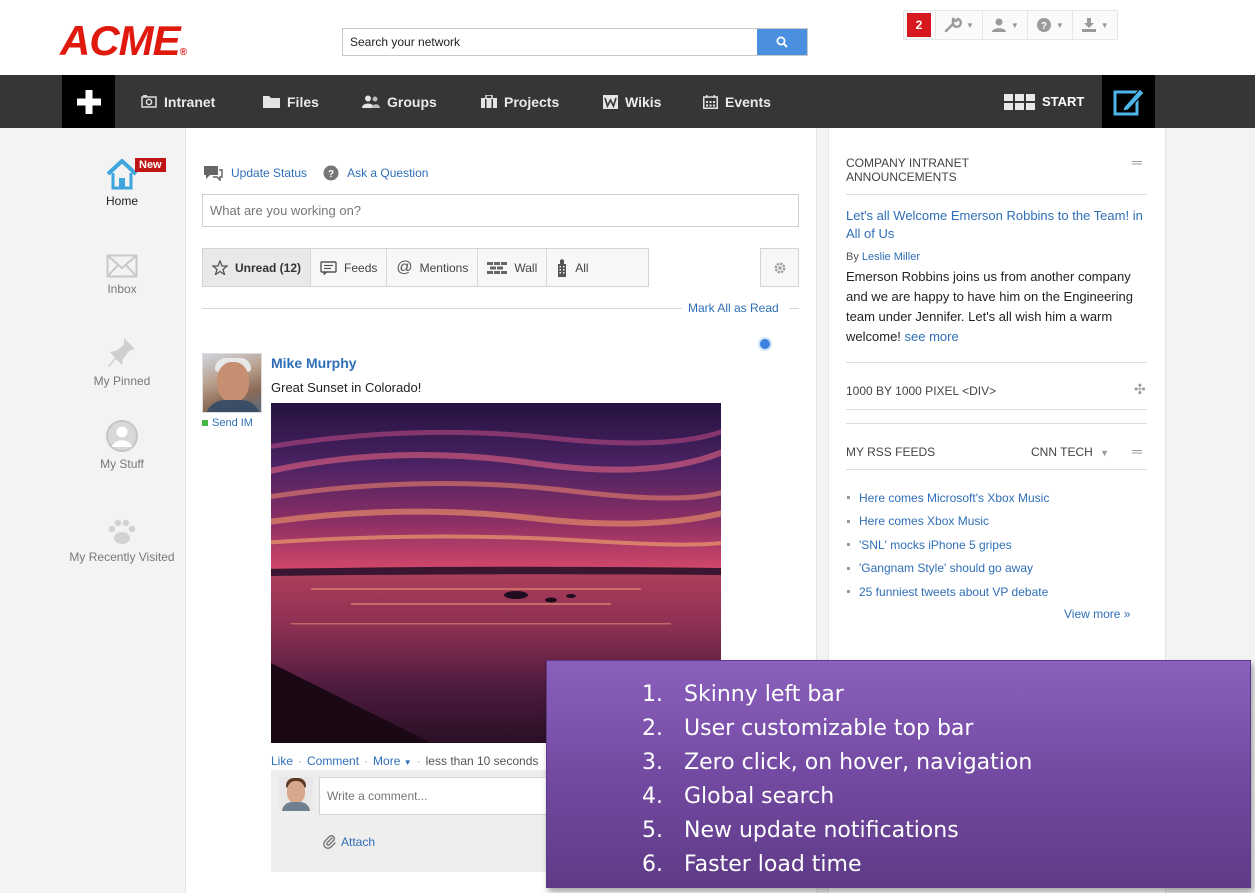  I want to click on help-icon: ?, so click(1043, 25).